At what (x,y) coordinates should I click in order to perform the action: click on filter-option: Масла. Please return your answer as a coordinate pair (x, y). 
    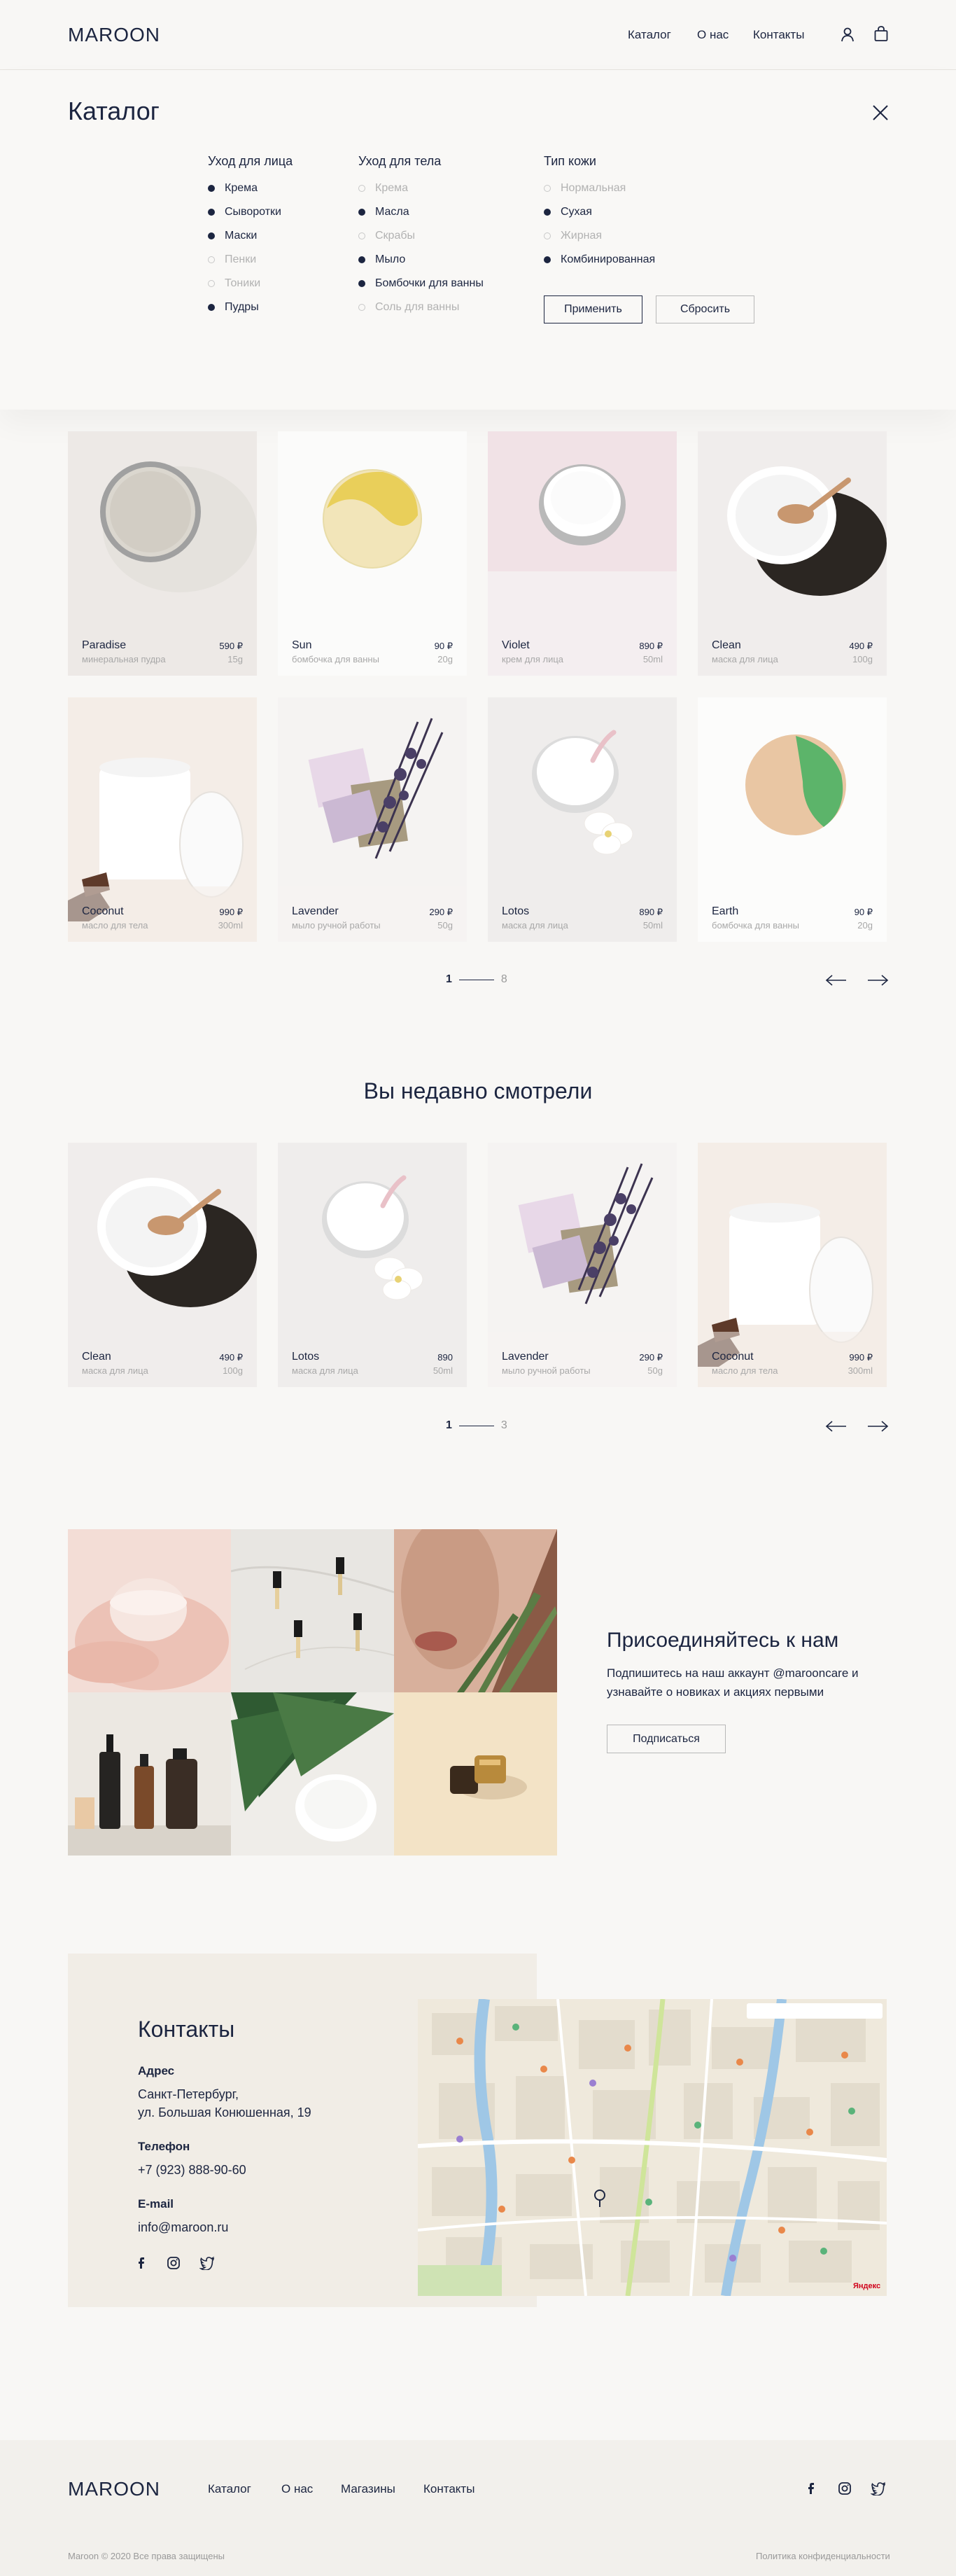
    Looking at the image, I should click on (383, 212).